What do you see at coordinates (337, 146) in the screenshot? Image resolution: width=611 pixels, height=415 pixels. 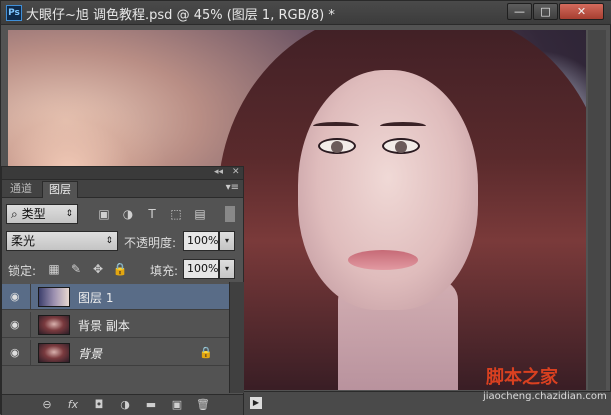 I see `portrait-left-eye` at bounding box center [337, 146].